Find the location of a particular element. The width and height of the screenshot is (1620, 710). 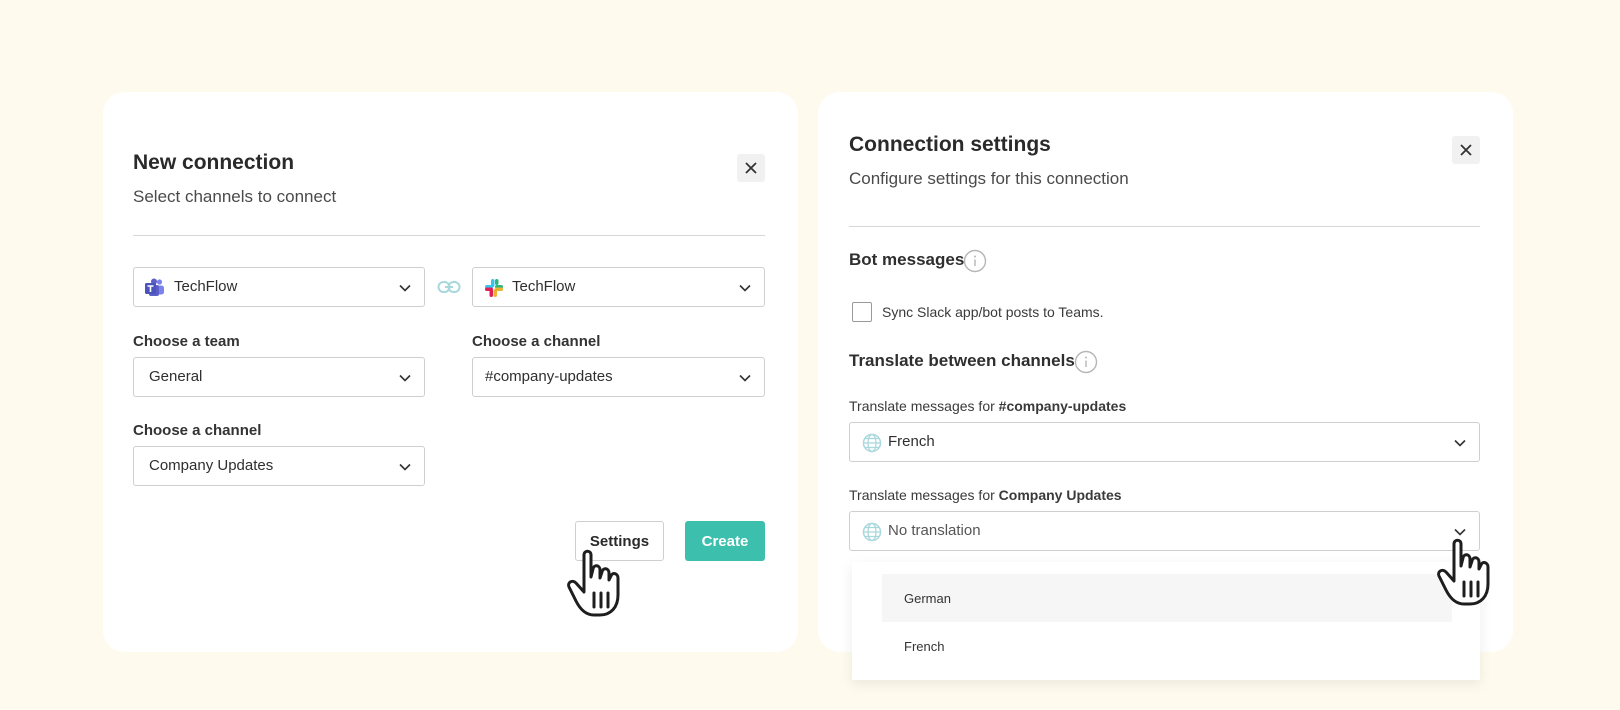

translate-teams-select: No translation is located at coordinates (1164, 531).